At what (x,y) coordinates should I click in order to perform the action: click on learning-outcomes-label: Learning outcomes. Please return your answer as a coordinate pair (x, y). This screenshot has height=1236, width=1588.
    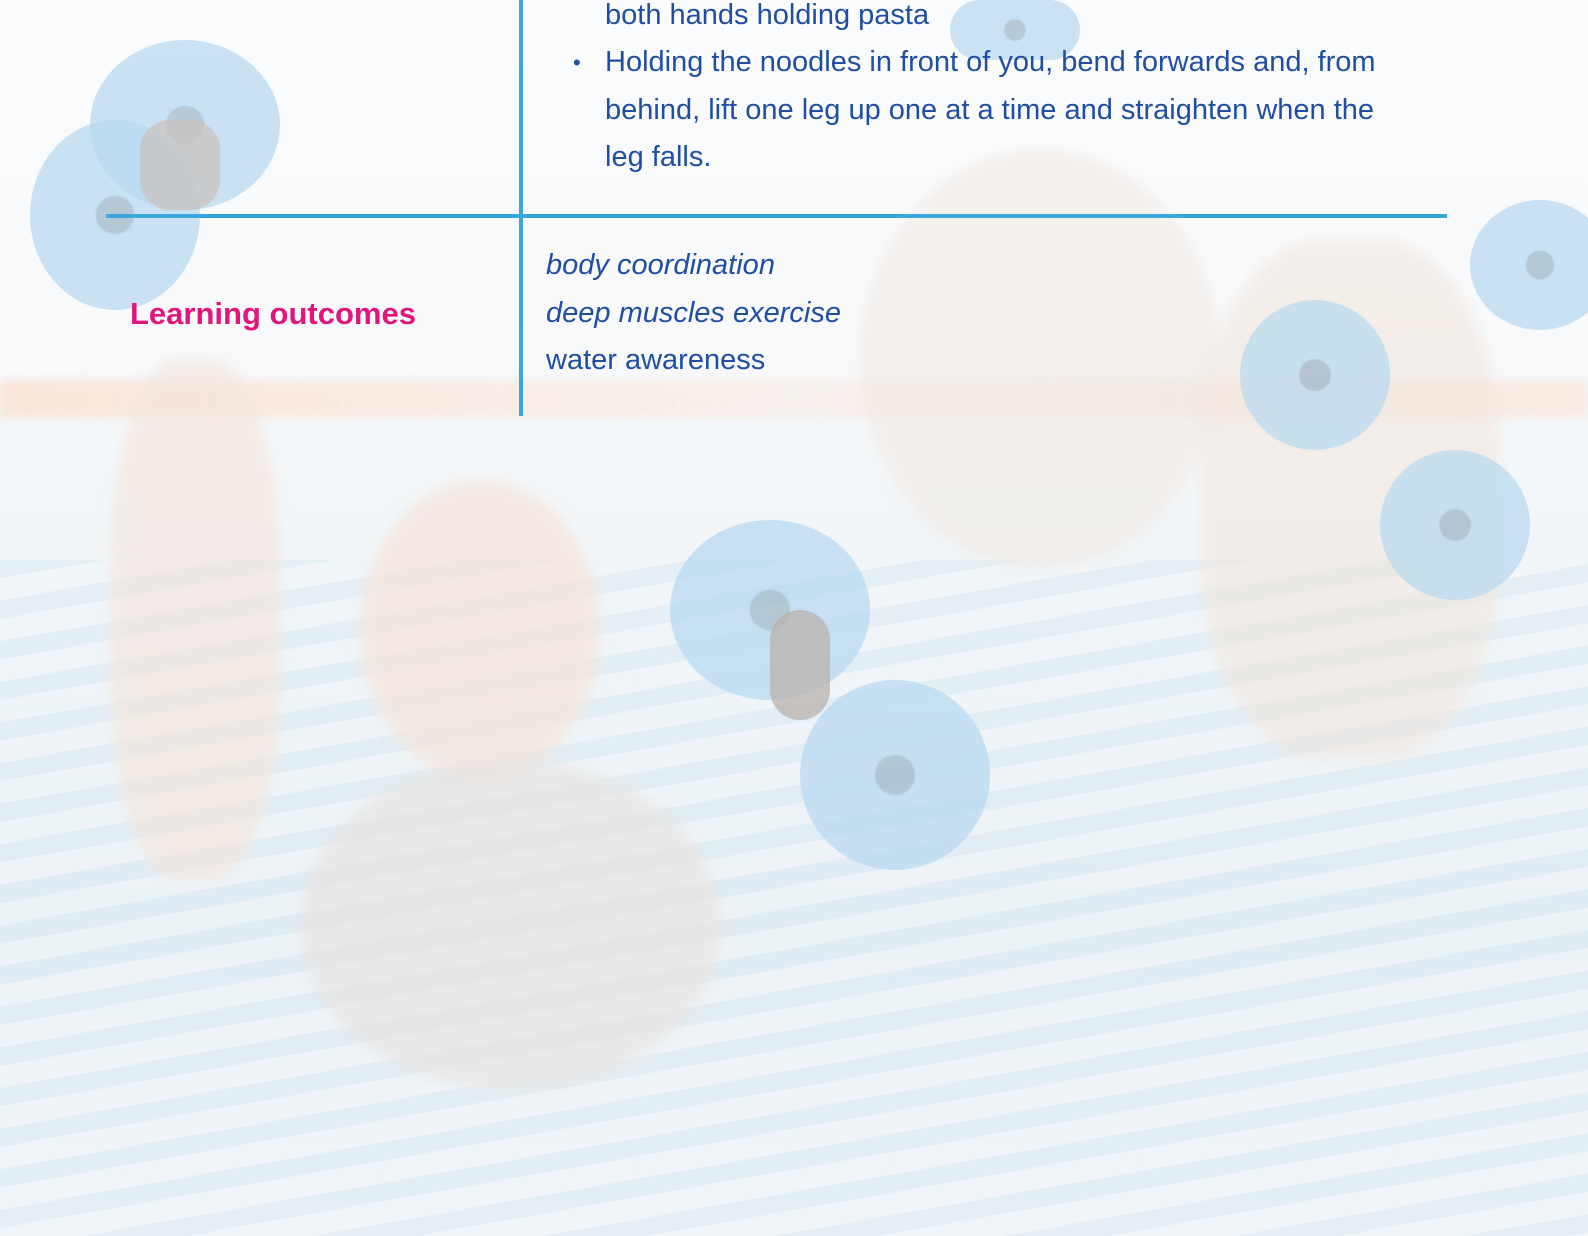
    Looking at the image, I should click on (273, 313).